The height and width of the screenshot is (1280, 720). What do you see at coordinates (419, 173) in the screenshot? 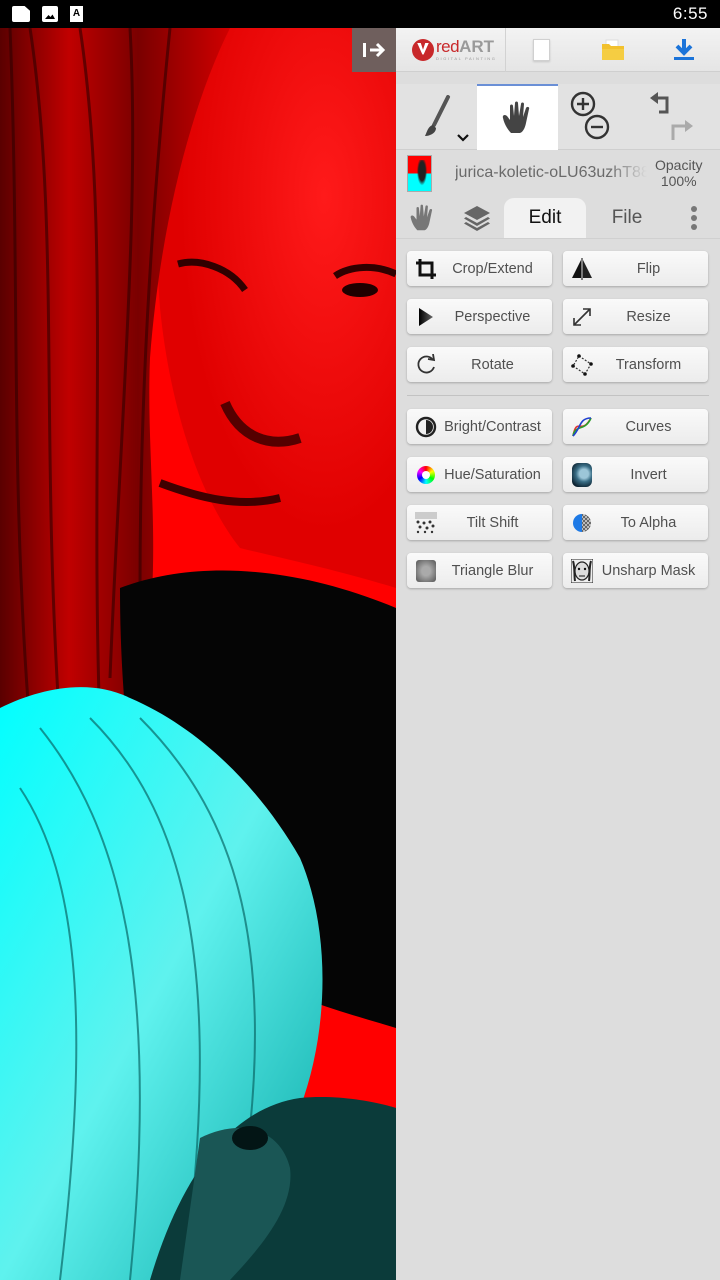
I see `layer-thumbnail` at bounding box center [419, 173].